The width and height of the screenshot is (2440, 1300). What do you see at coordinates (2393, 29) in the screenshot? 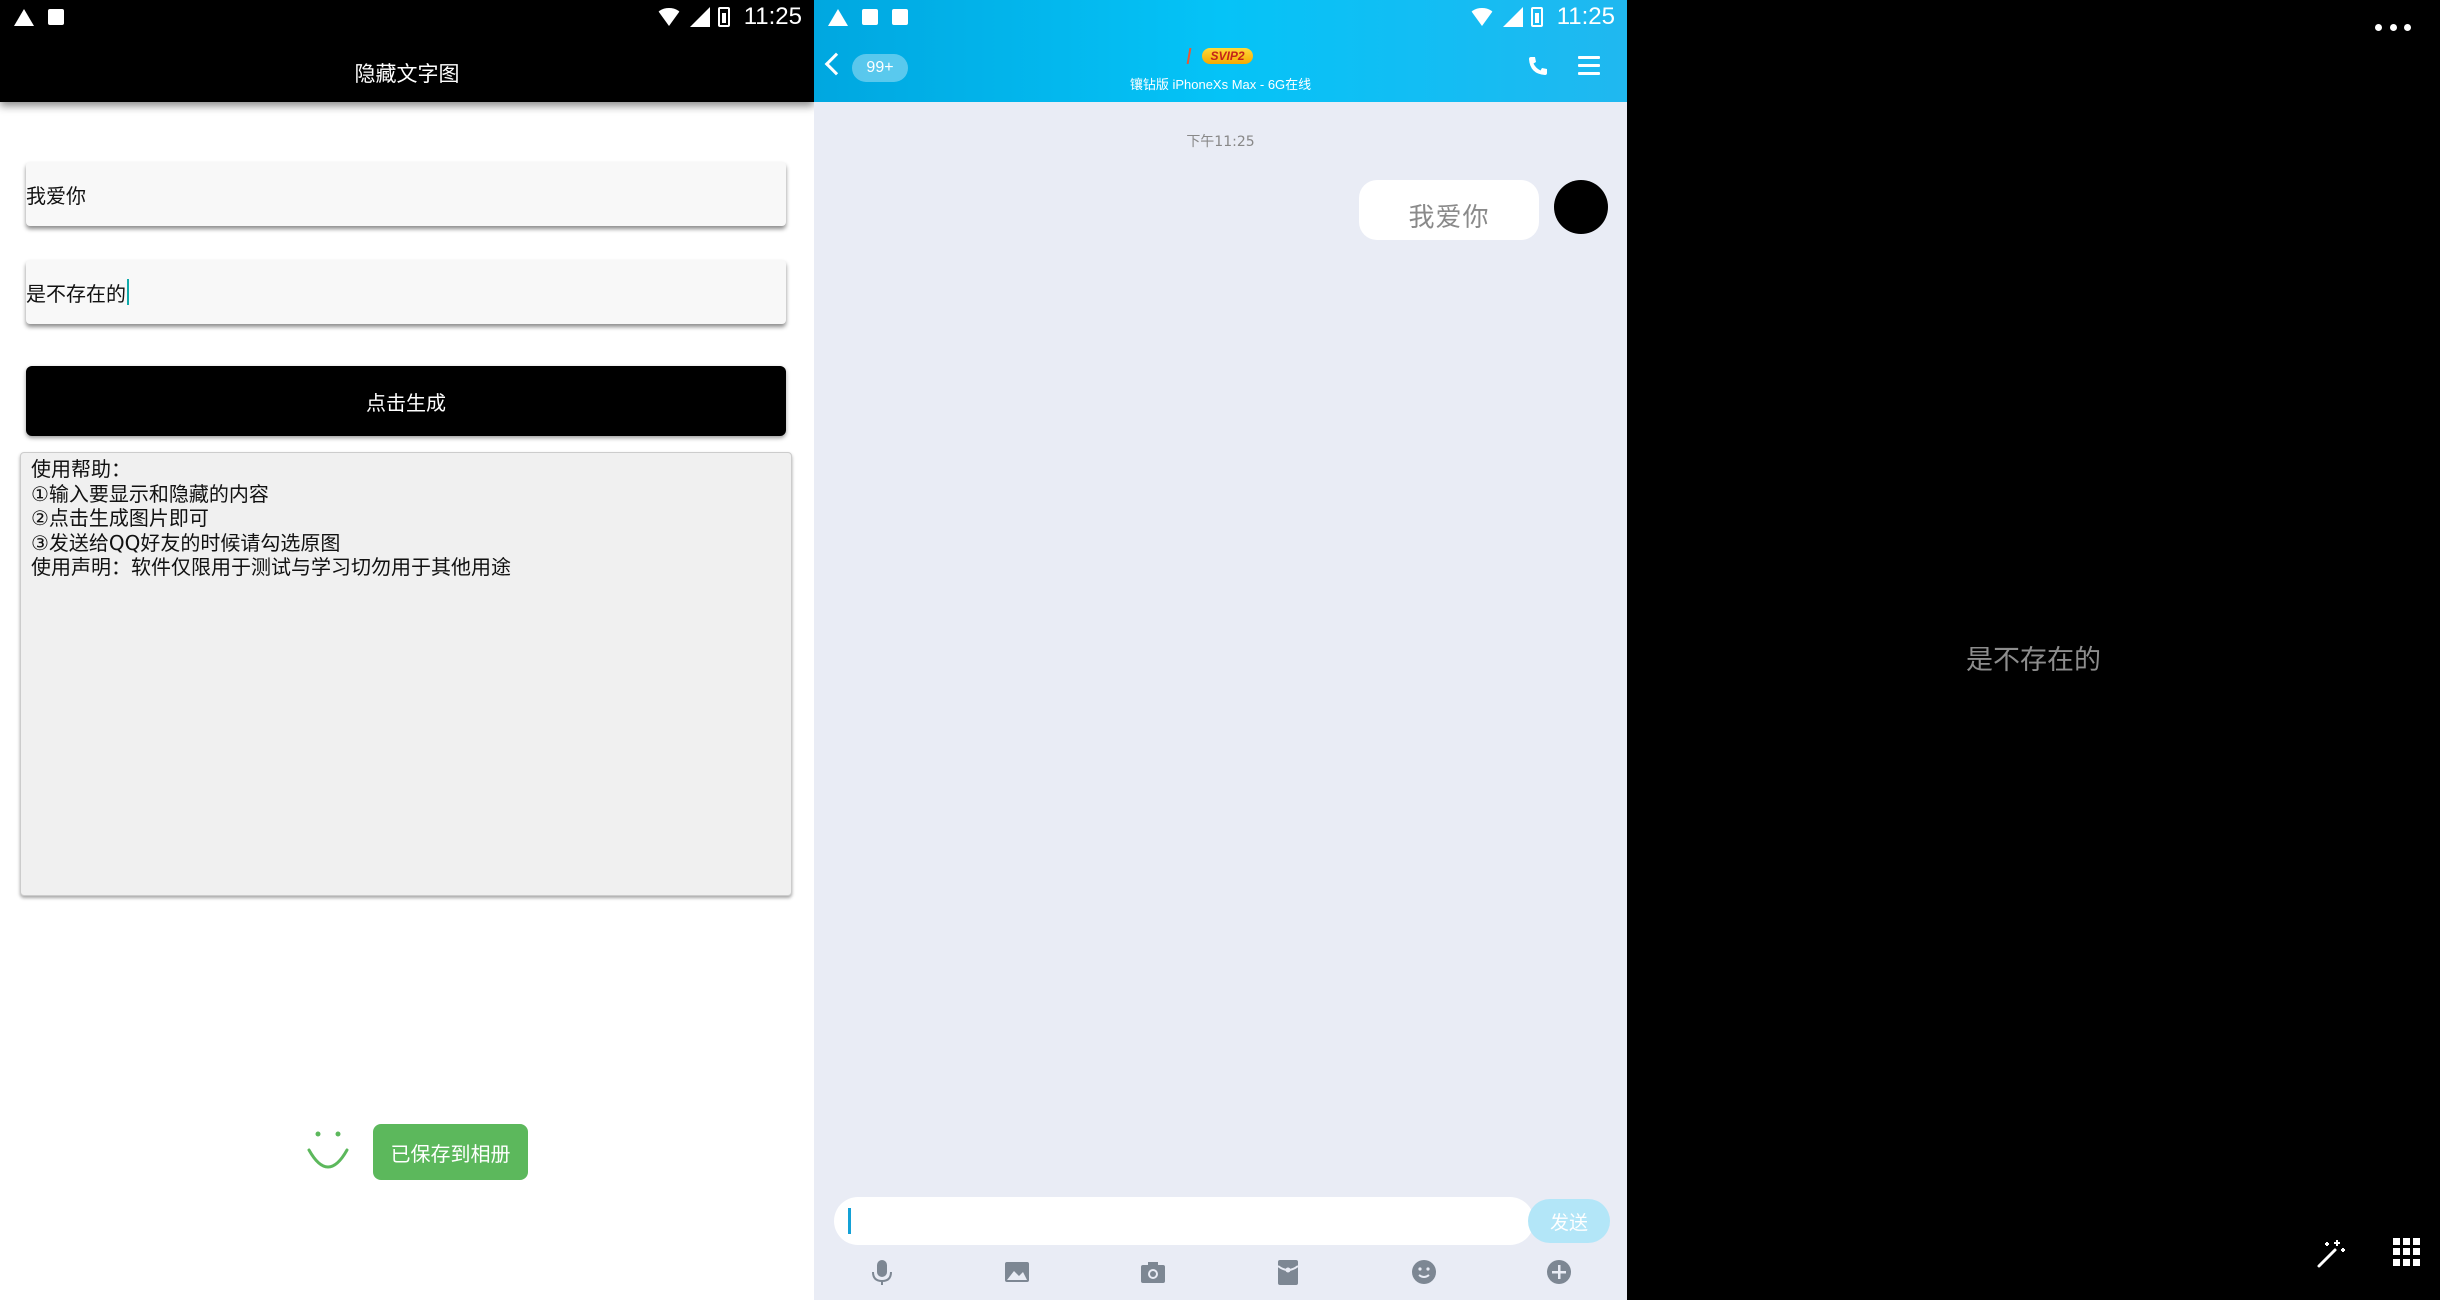
I see `more-options-icon` at bounding box center [2393, 29].